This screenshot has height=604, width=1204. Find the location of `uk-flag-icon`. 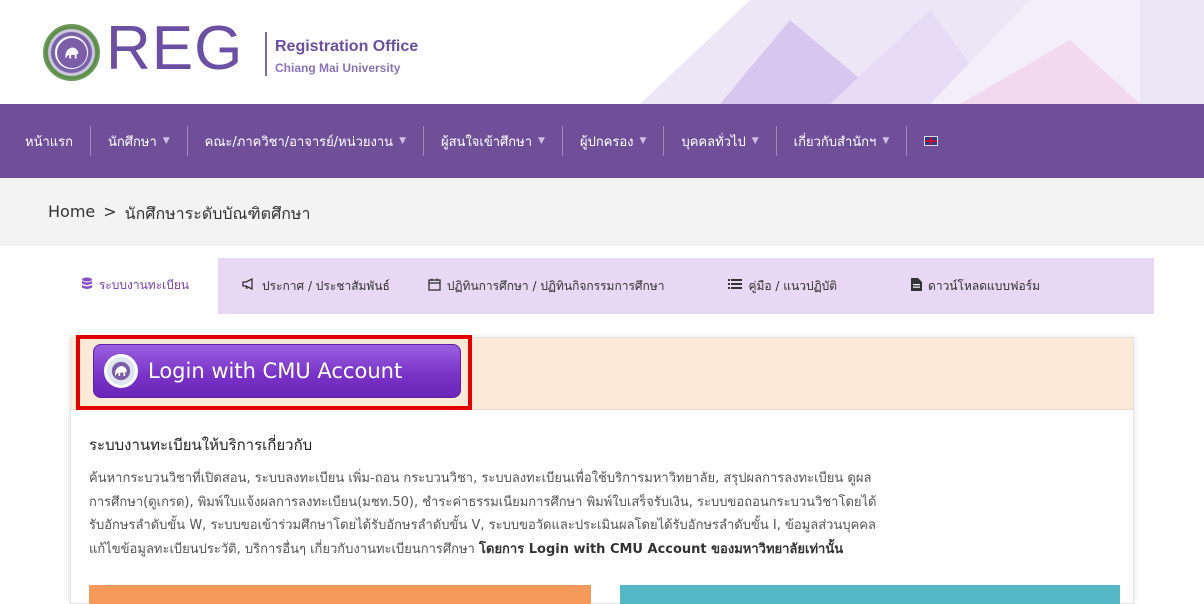

uk-flag-icon is located at coordinates (931, 141).